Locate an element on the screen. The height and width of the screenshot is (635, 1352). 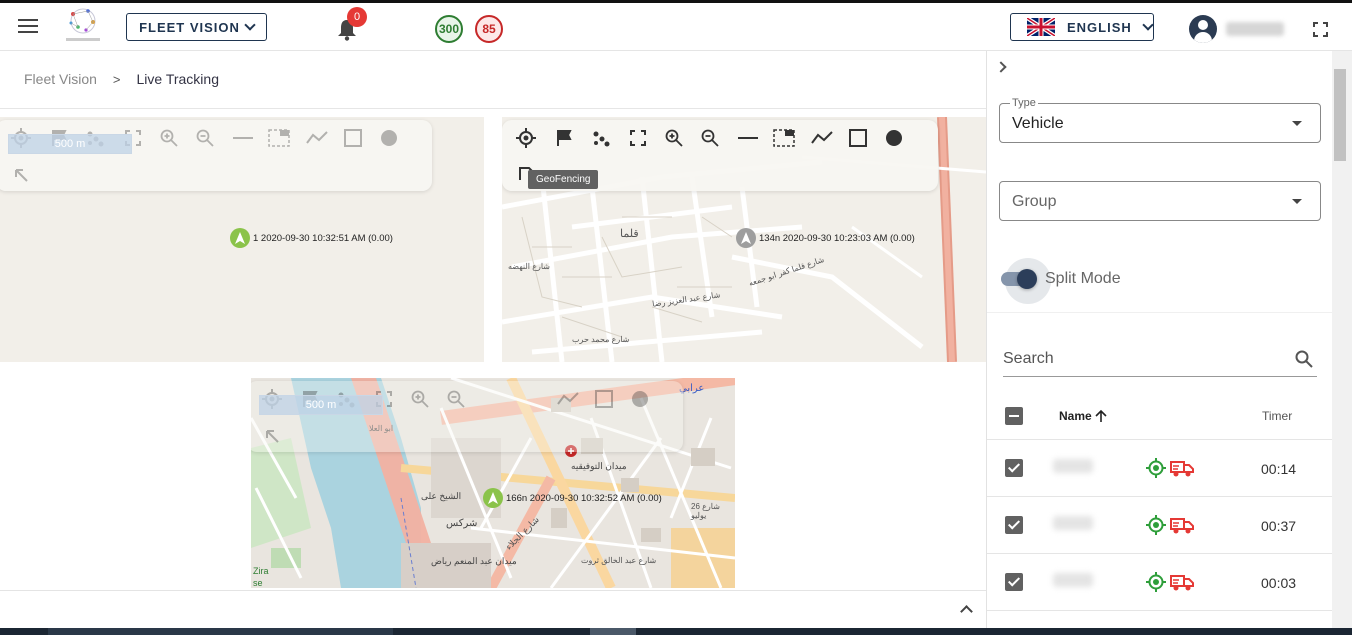
table-header: Name Timer is located at coordinates (1160, 415).